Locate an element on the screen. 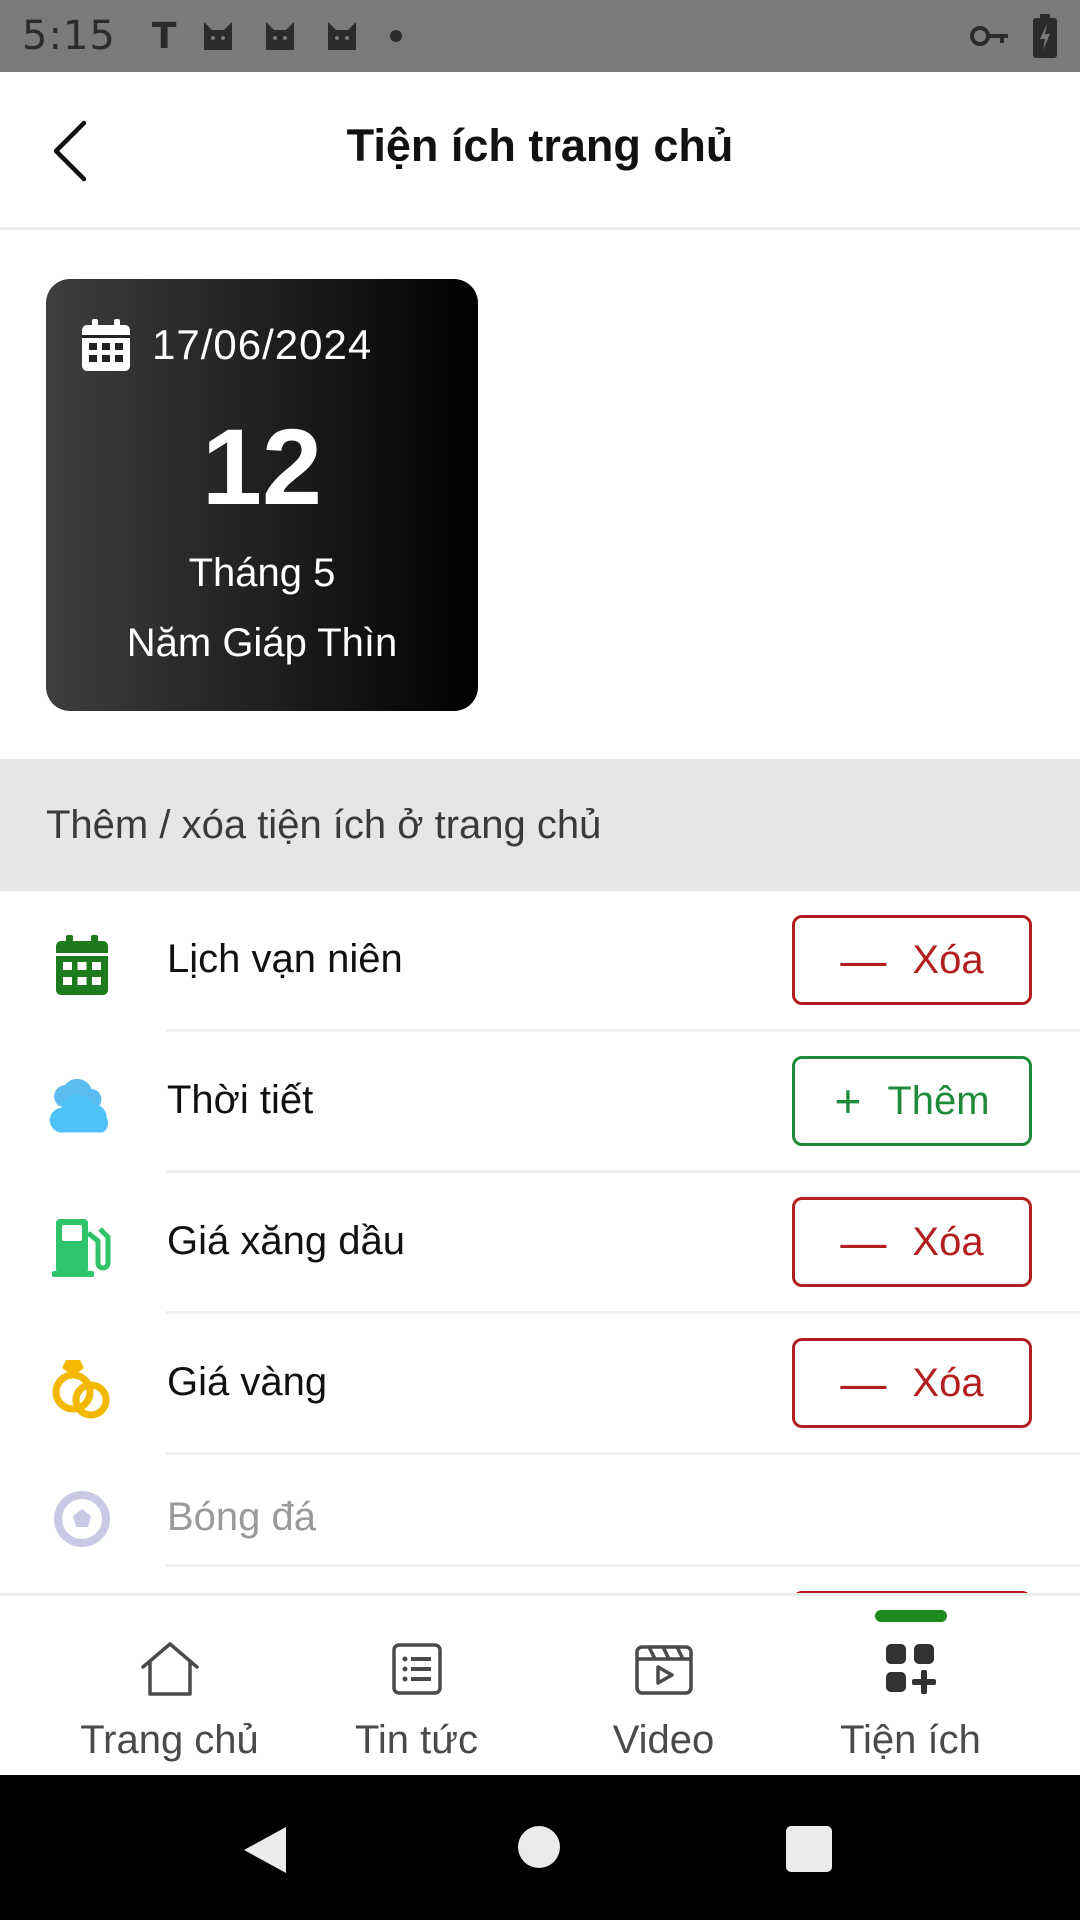 The width and height of the screenshot is (1080, 1920). system-navigation-bar is located at coordinates (540, 1847).